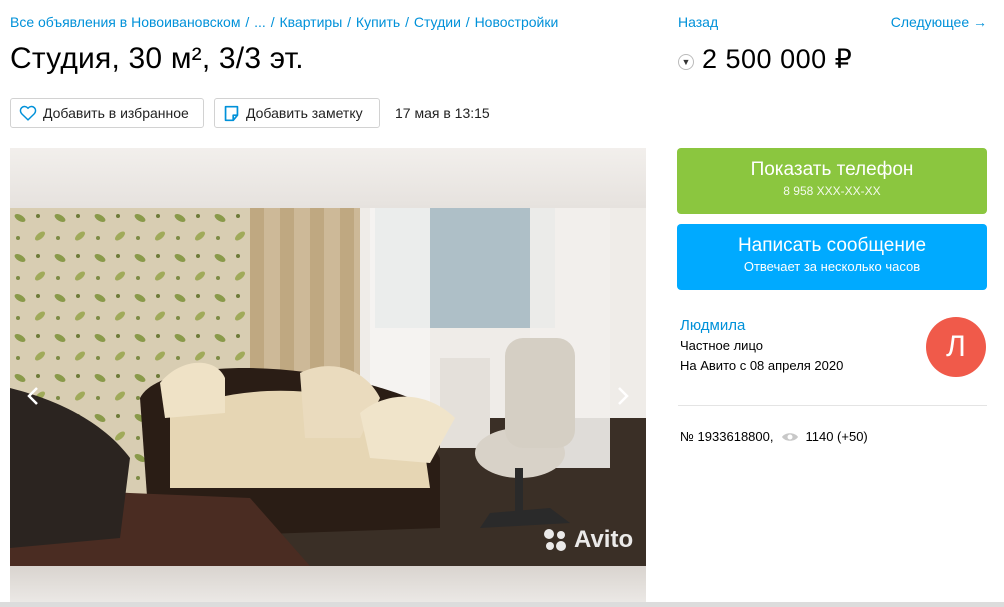  Describe the element at coordinates (310, 22) in the screenshot. I see `breadcrumb-apartments: Квартиры` at that location.